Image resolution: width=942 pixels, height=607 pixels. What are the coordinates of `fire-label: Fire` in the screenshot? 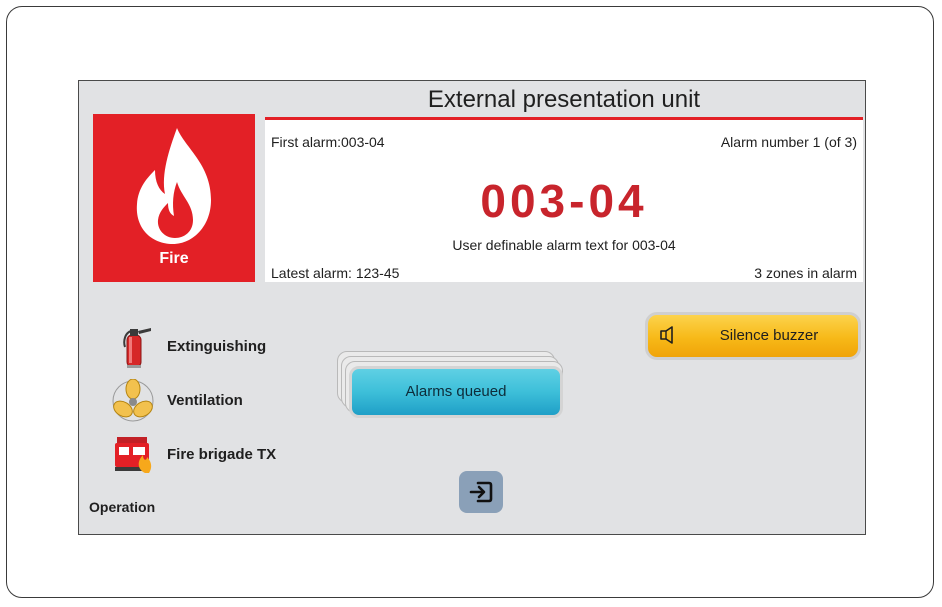 It's located at (174, 258).